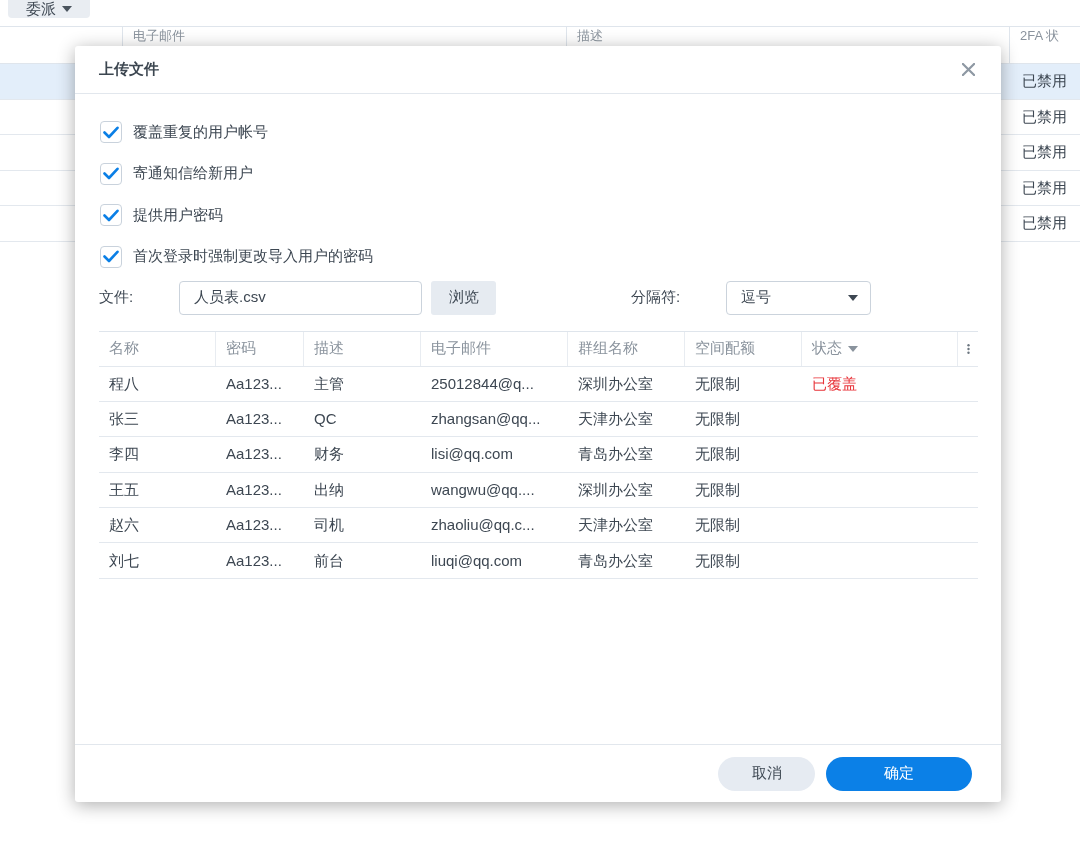 This screenshot has height=868, width=1080. What do you see at coordinates (463, 297) in the screenshot?
I see `browse-button: 浏览` at bounding box center [463, 297].